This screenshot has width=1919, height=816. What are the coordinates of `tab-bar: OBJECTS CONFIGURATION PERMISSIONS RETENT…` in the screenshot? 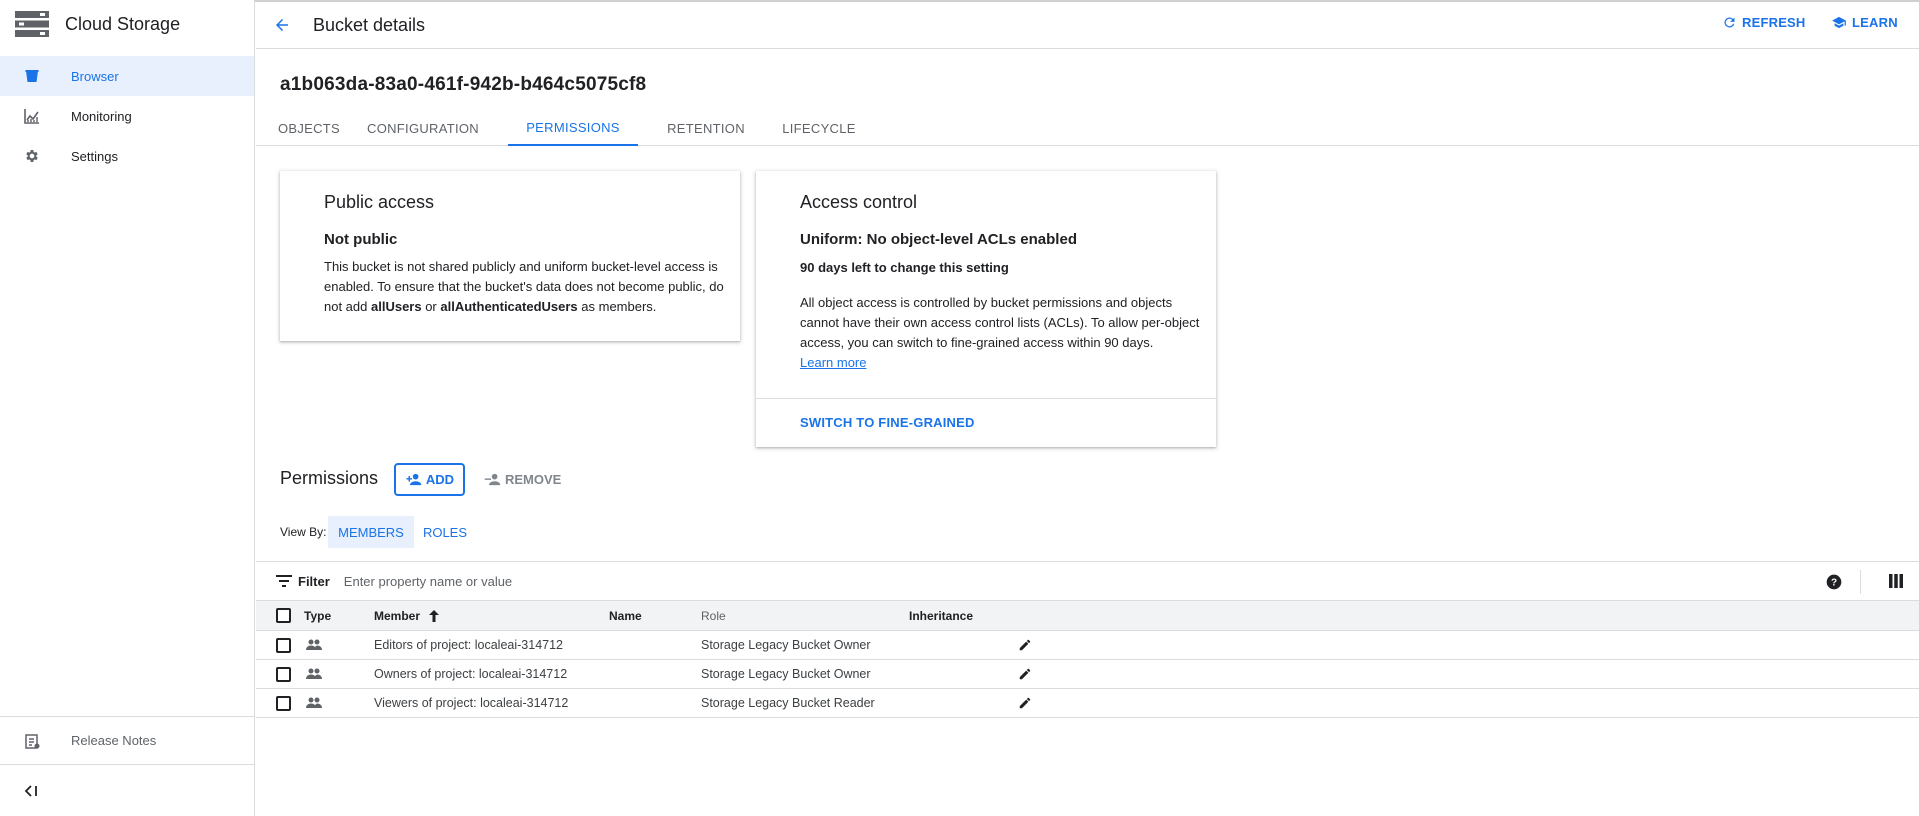 It's located at (1087, 128).